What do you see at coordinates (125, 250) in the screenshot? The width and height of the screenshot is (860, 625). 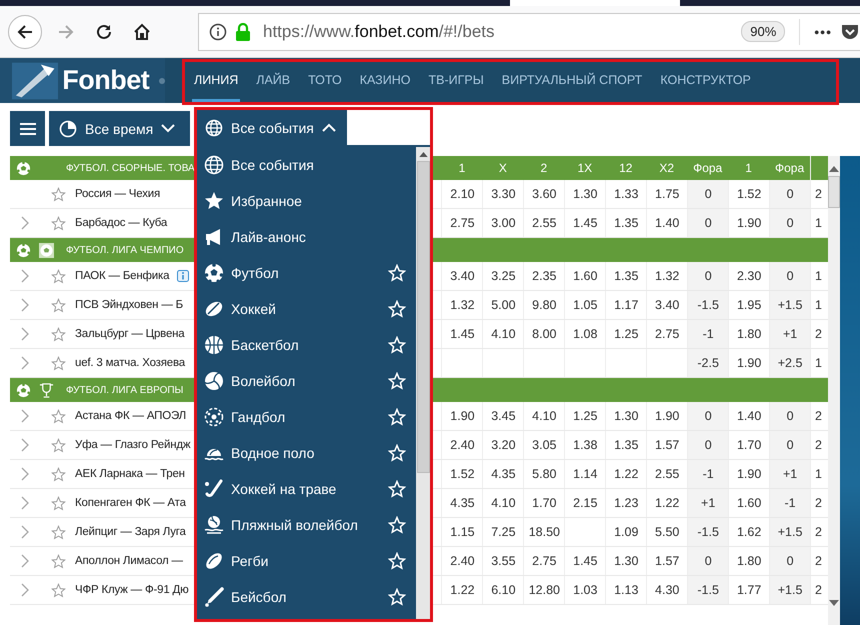 I see `league-title: ФУТБОЛ. ЛИГА ЧЕМПИО` at bounding box center [125, 250].